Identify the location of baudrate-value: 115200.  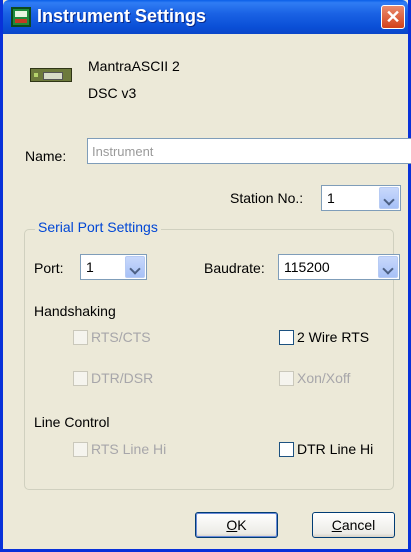
(307, 267).